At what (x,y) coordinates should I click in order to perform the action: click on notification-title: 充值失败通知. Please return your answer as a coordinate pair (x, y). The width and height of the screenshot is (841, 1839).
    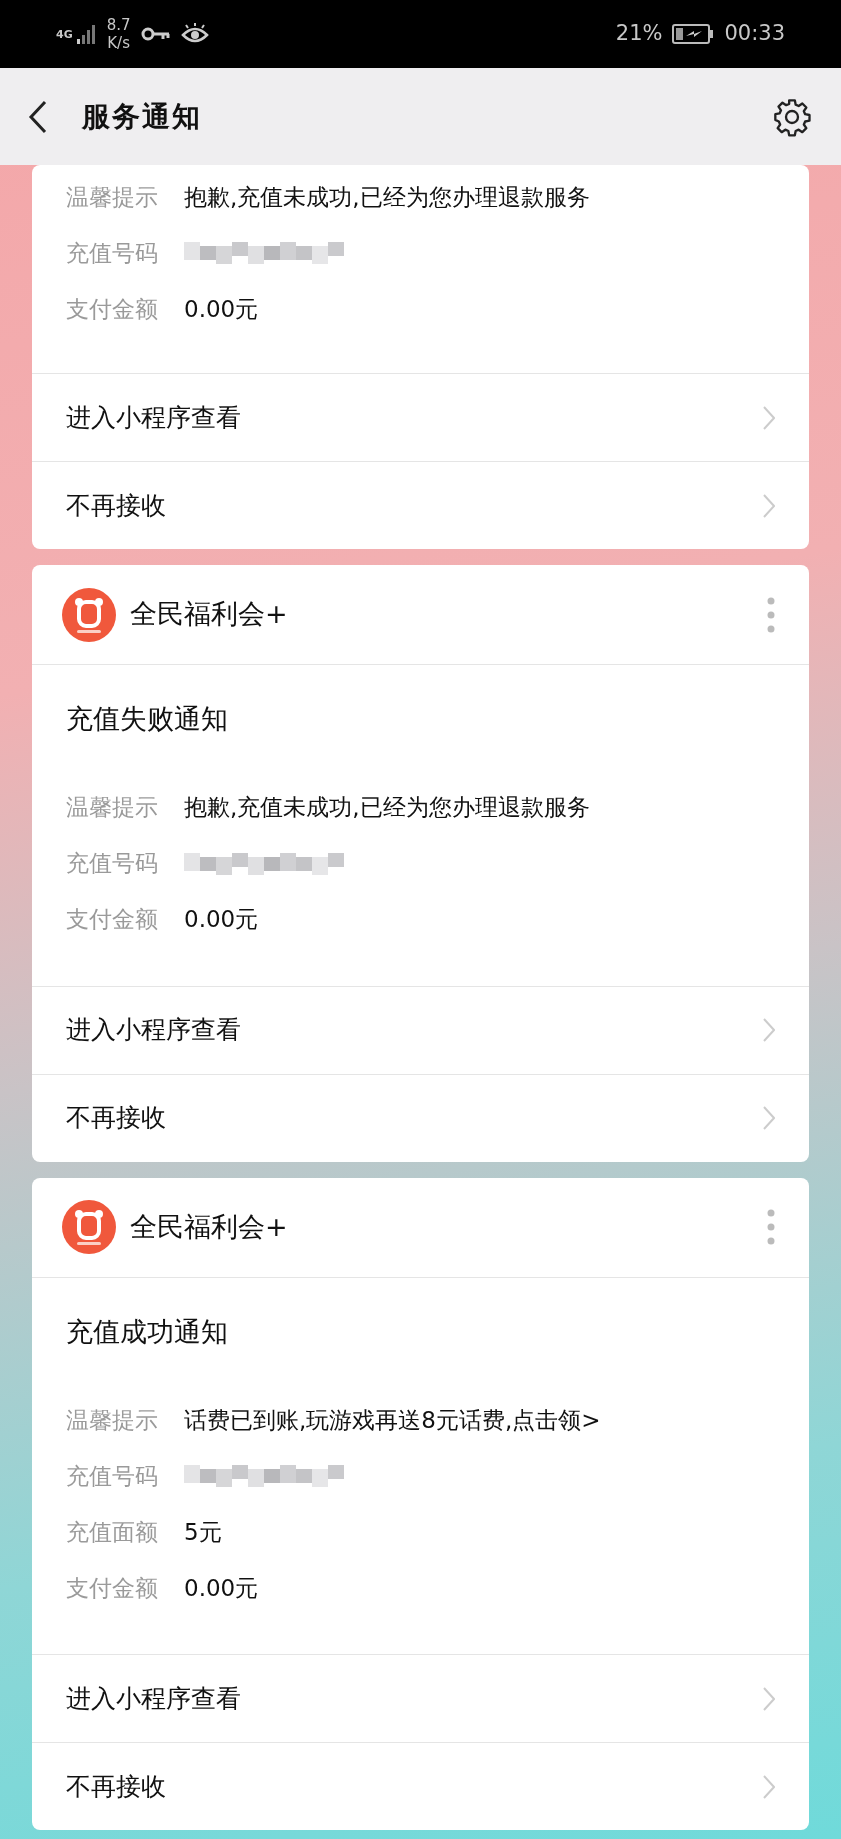
    Looking at the image, I should click on (147, 719).